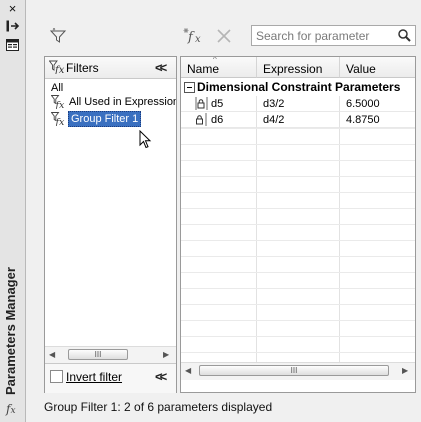 This screenshot has width=421, height=422. What do you see at coordinates (191, 37) in the screenshot?
I see `svg-text: f` at bounding box center [191, 37].